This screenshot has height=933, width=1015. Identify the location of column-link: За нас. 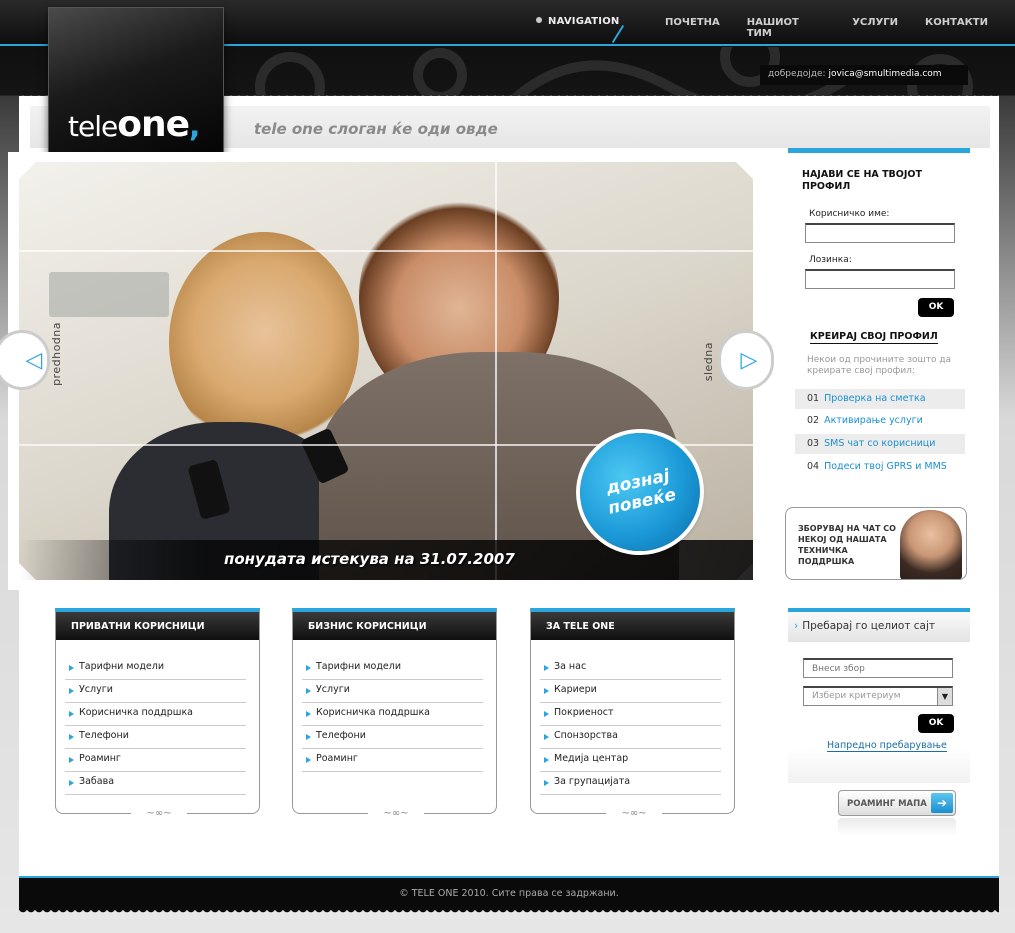
(630, 668).